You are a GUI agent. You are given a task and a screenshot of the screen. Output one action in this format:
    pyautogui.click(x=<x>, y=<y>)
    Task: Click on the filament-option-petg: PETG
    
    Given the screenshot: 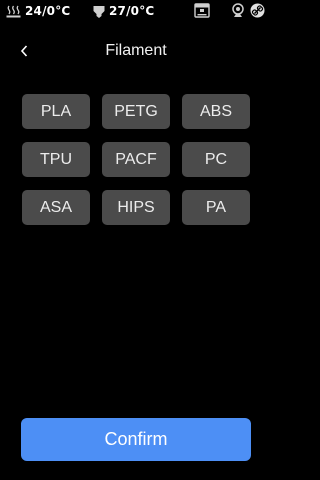 What is the action you would take?
    pyautogui.click(x=136, y=111)
    